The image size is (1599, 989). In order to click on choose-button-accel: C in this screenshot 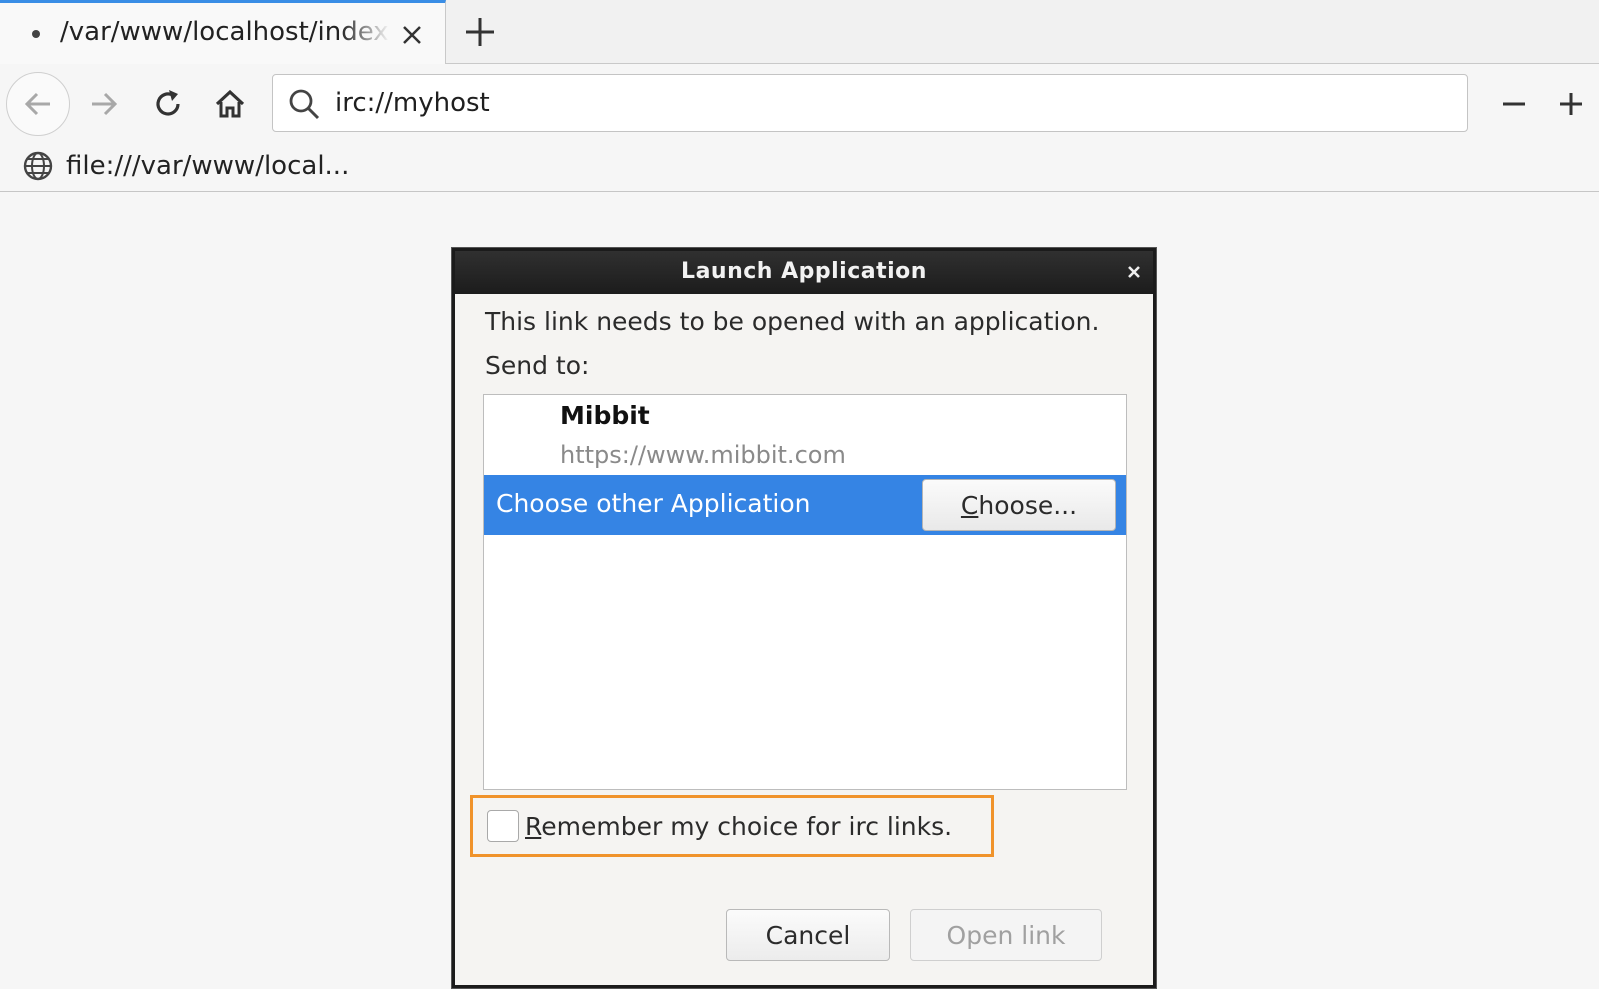, I will do `click(969, 505)`.